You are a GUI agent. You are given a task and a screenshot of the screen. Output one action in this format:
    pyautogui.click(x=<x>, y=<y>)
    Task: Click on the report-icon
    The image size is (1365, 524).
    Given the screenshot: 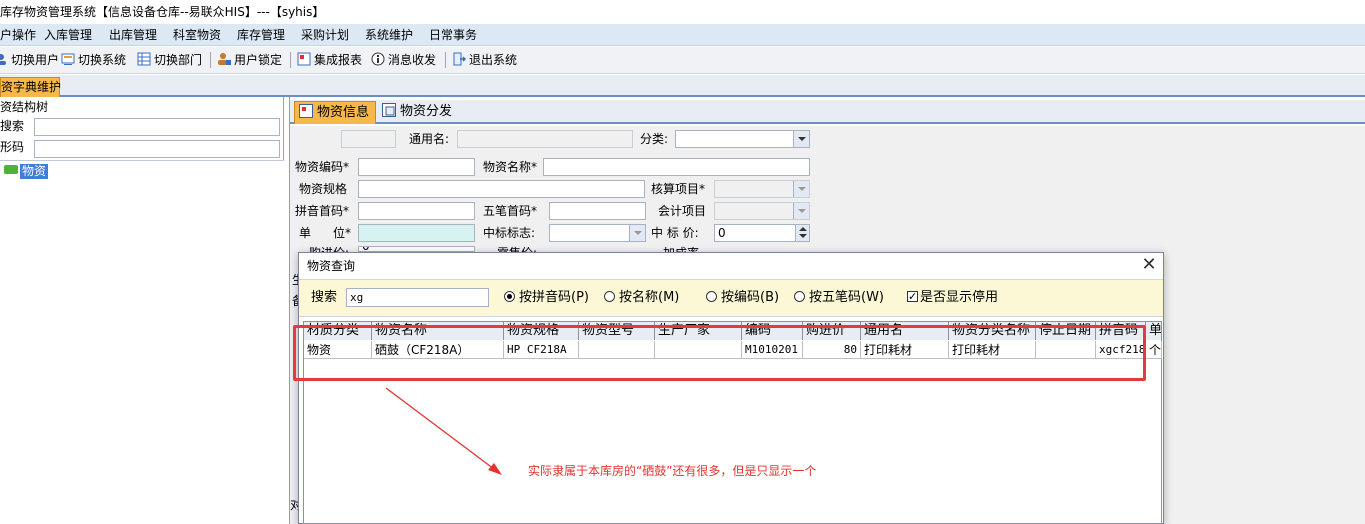 What is the action you would take?
    pyautogui.click(x=304, y=59)
    